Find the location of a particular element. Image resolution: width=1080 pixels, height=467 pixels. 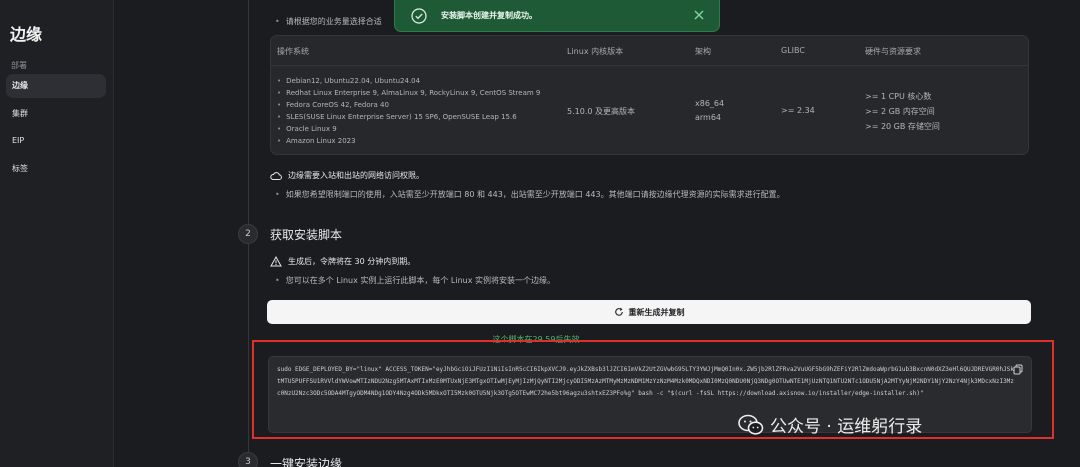

wechat-watermark: 公众号 · 运维躬行录 is located at coordinates (830, 424).